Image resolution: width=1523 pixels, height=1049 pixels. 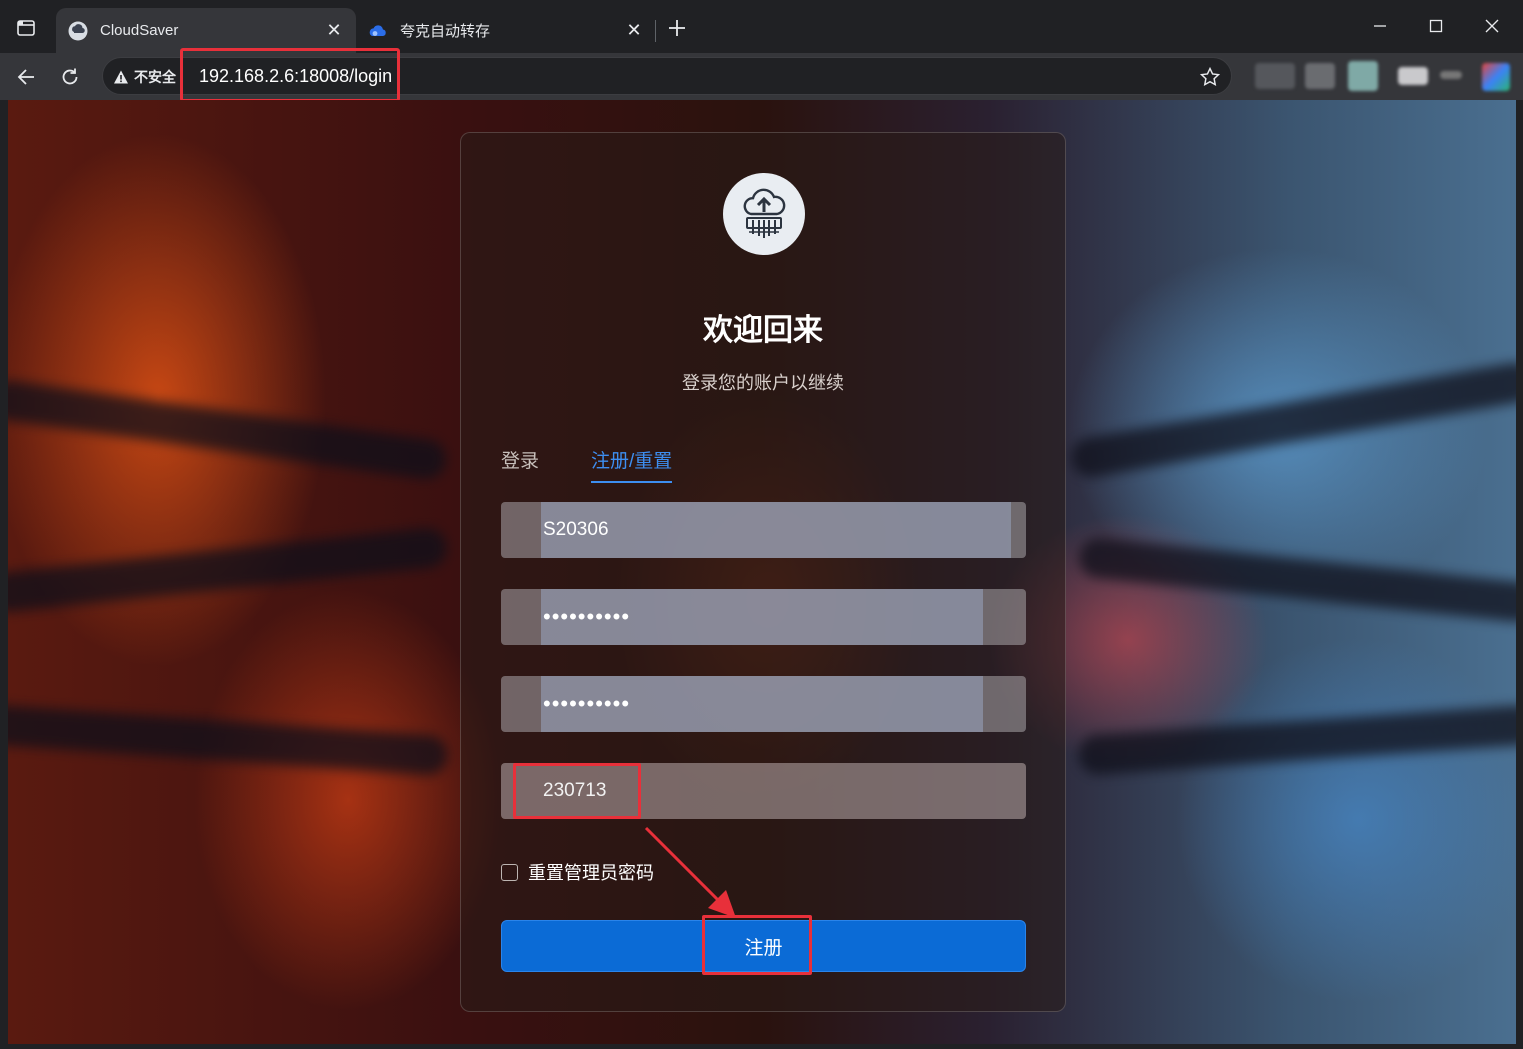 I want to click on url-highlight-box, so click(x=290, y=75).